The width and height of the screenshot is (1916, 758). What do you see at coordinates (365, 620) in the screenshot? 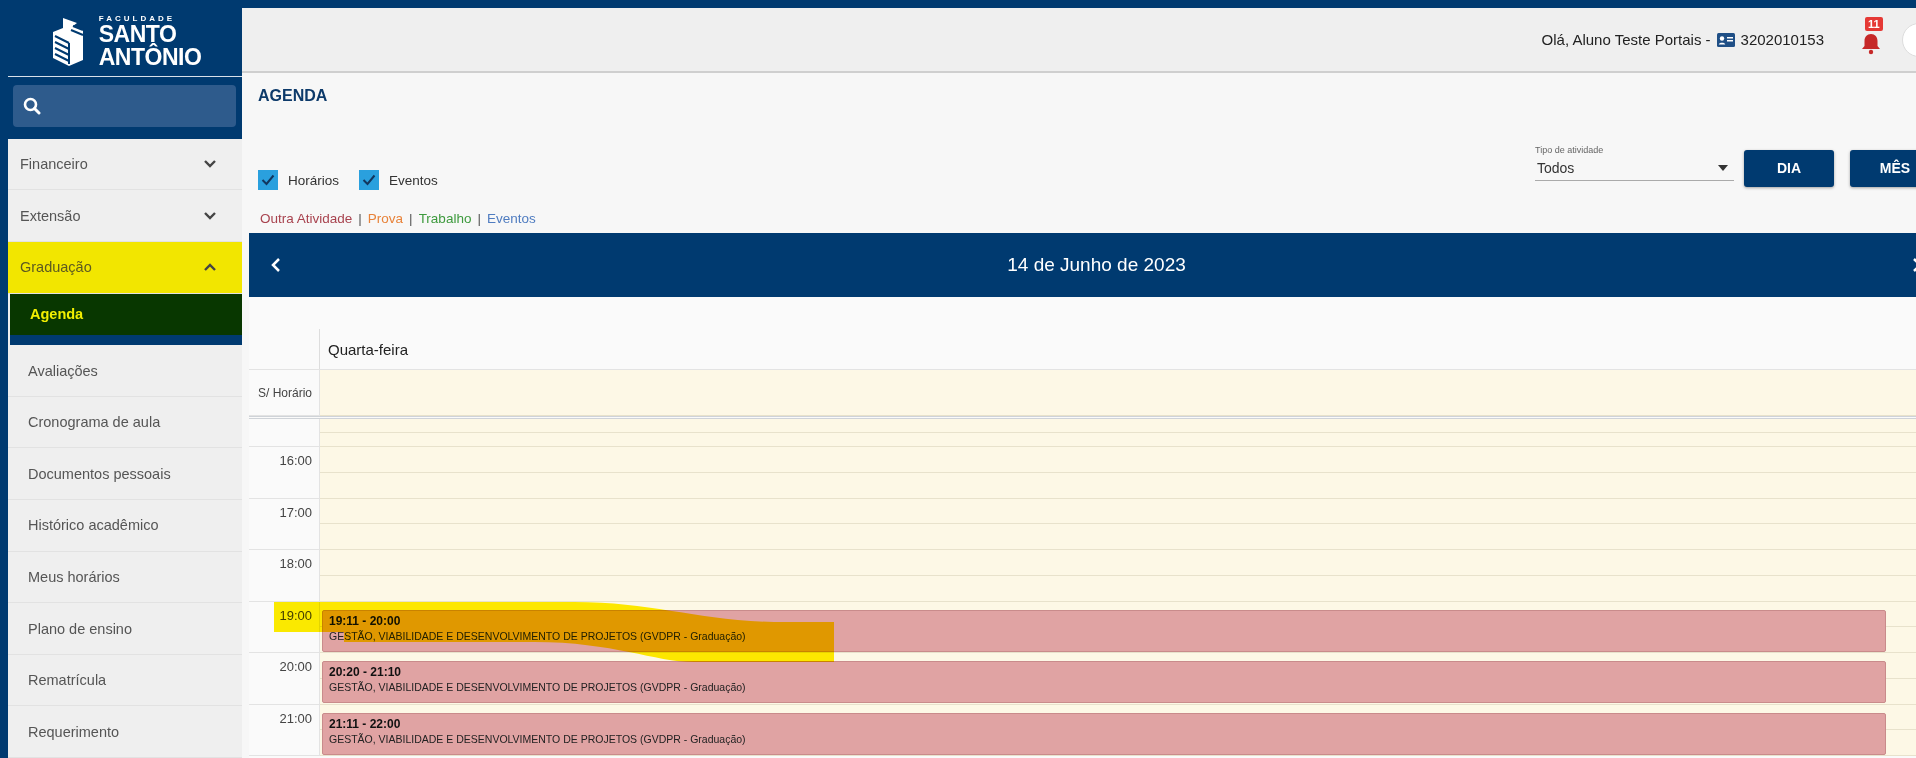
I see `event-time: 19:11 - 20:00` at bounding box center [365, 620].